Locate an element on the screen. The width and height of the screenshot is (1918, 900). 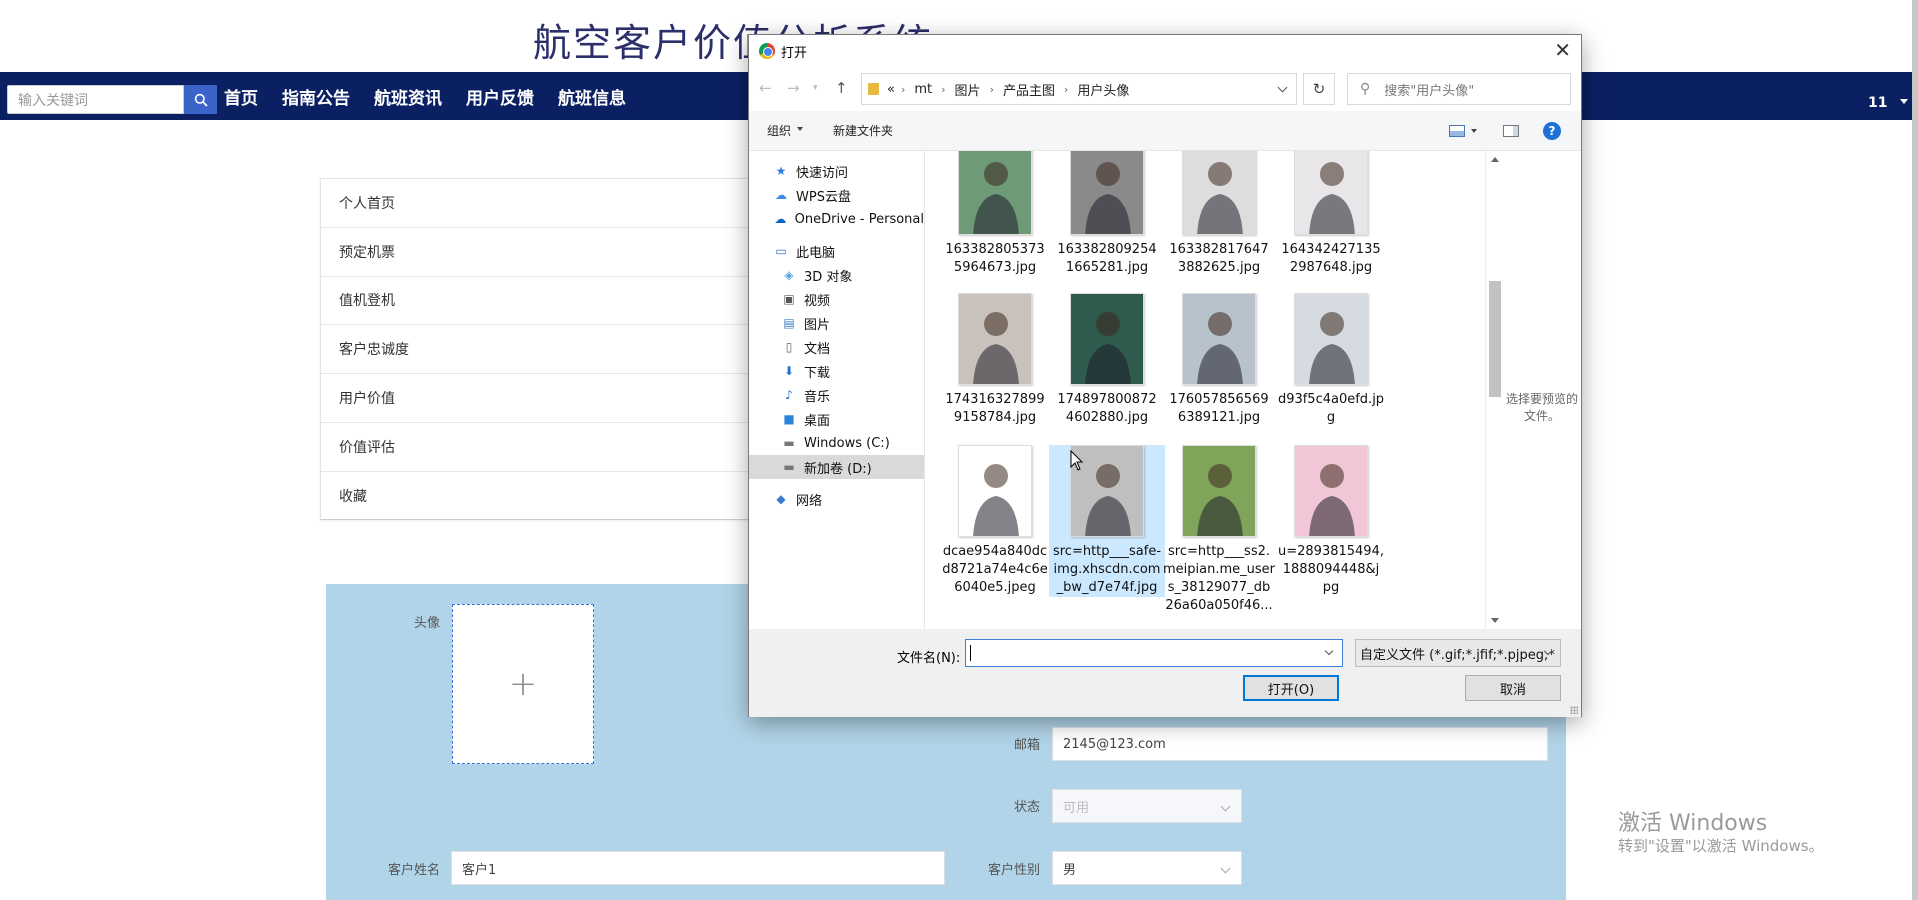
breadcrumb-pictures: 图片 is located at coordinates (968, 89).